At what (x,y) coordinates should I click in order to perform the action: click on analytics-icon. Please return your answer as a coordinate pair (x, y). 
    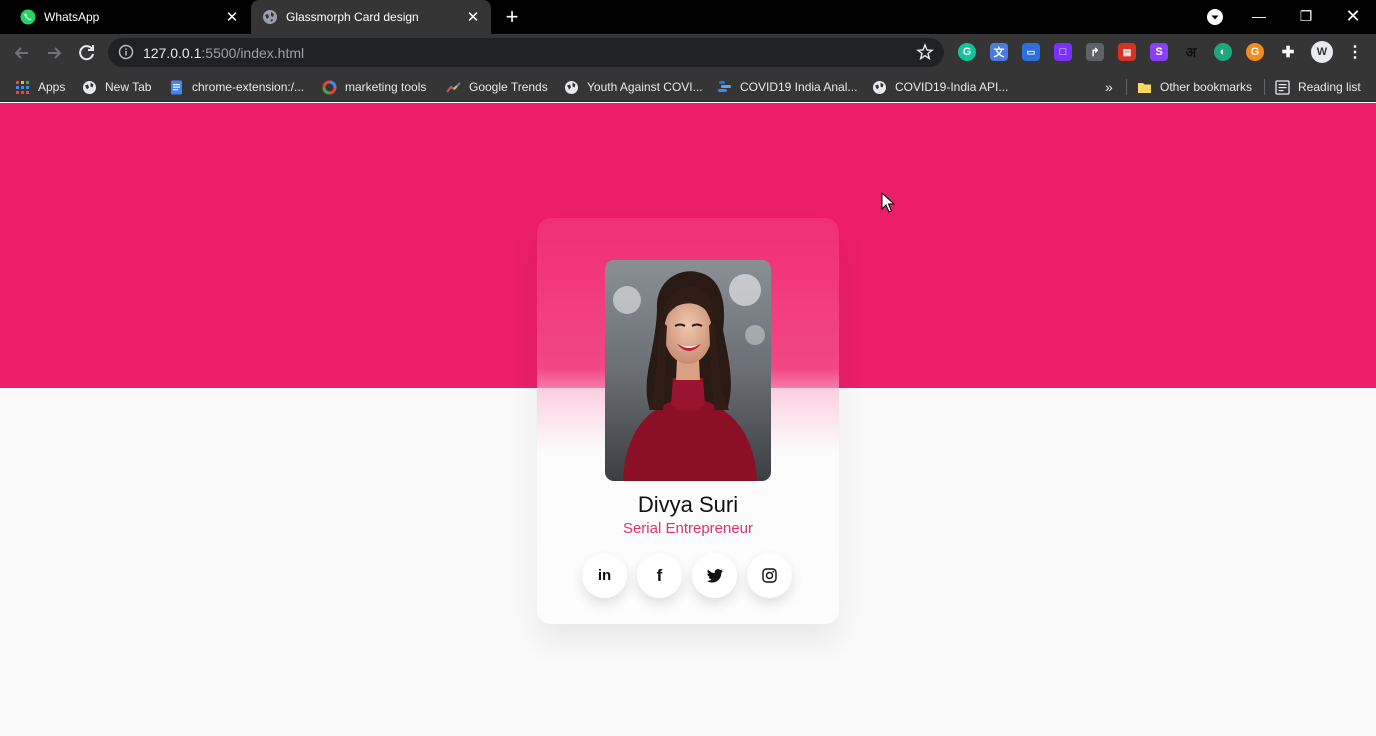
    Looking at the image, I should click on (724, 86).